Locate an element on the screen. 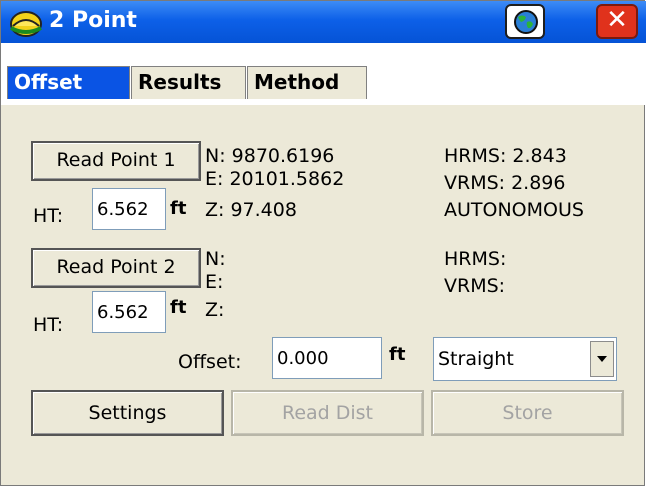 This screenshot has height=488, width=647. window-title: 2 Point is located at coordinates (93, 20).